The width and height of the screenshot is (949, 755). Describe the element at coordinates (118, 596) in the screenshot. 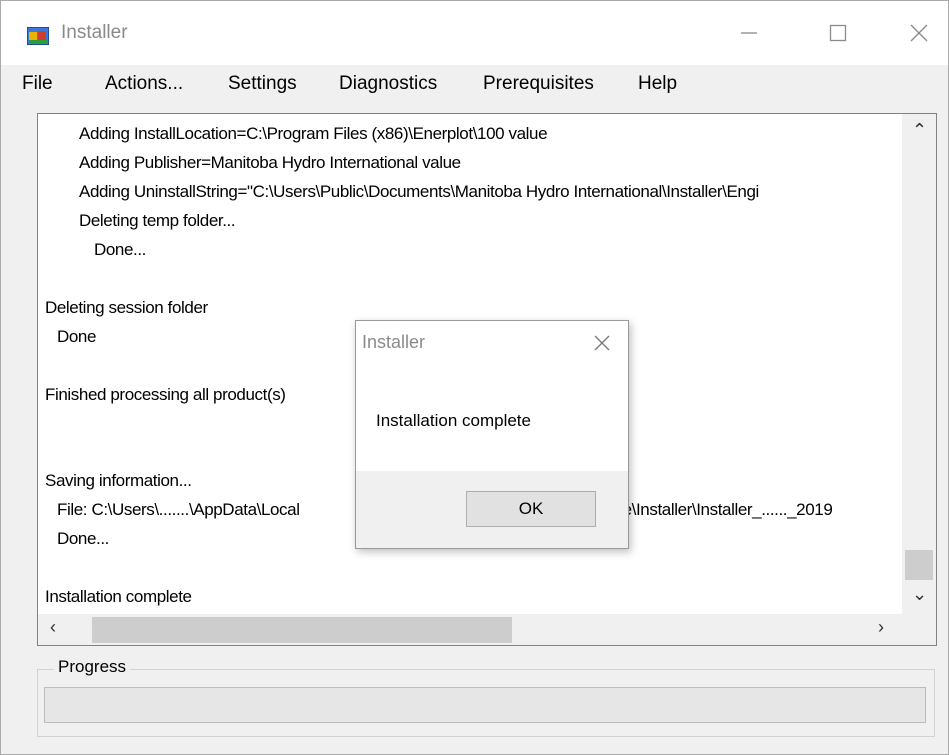

I see `log-line: Installation complete` at that location.